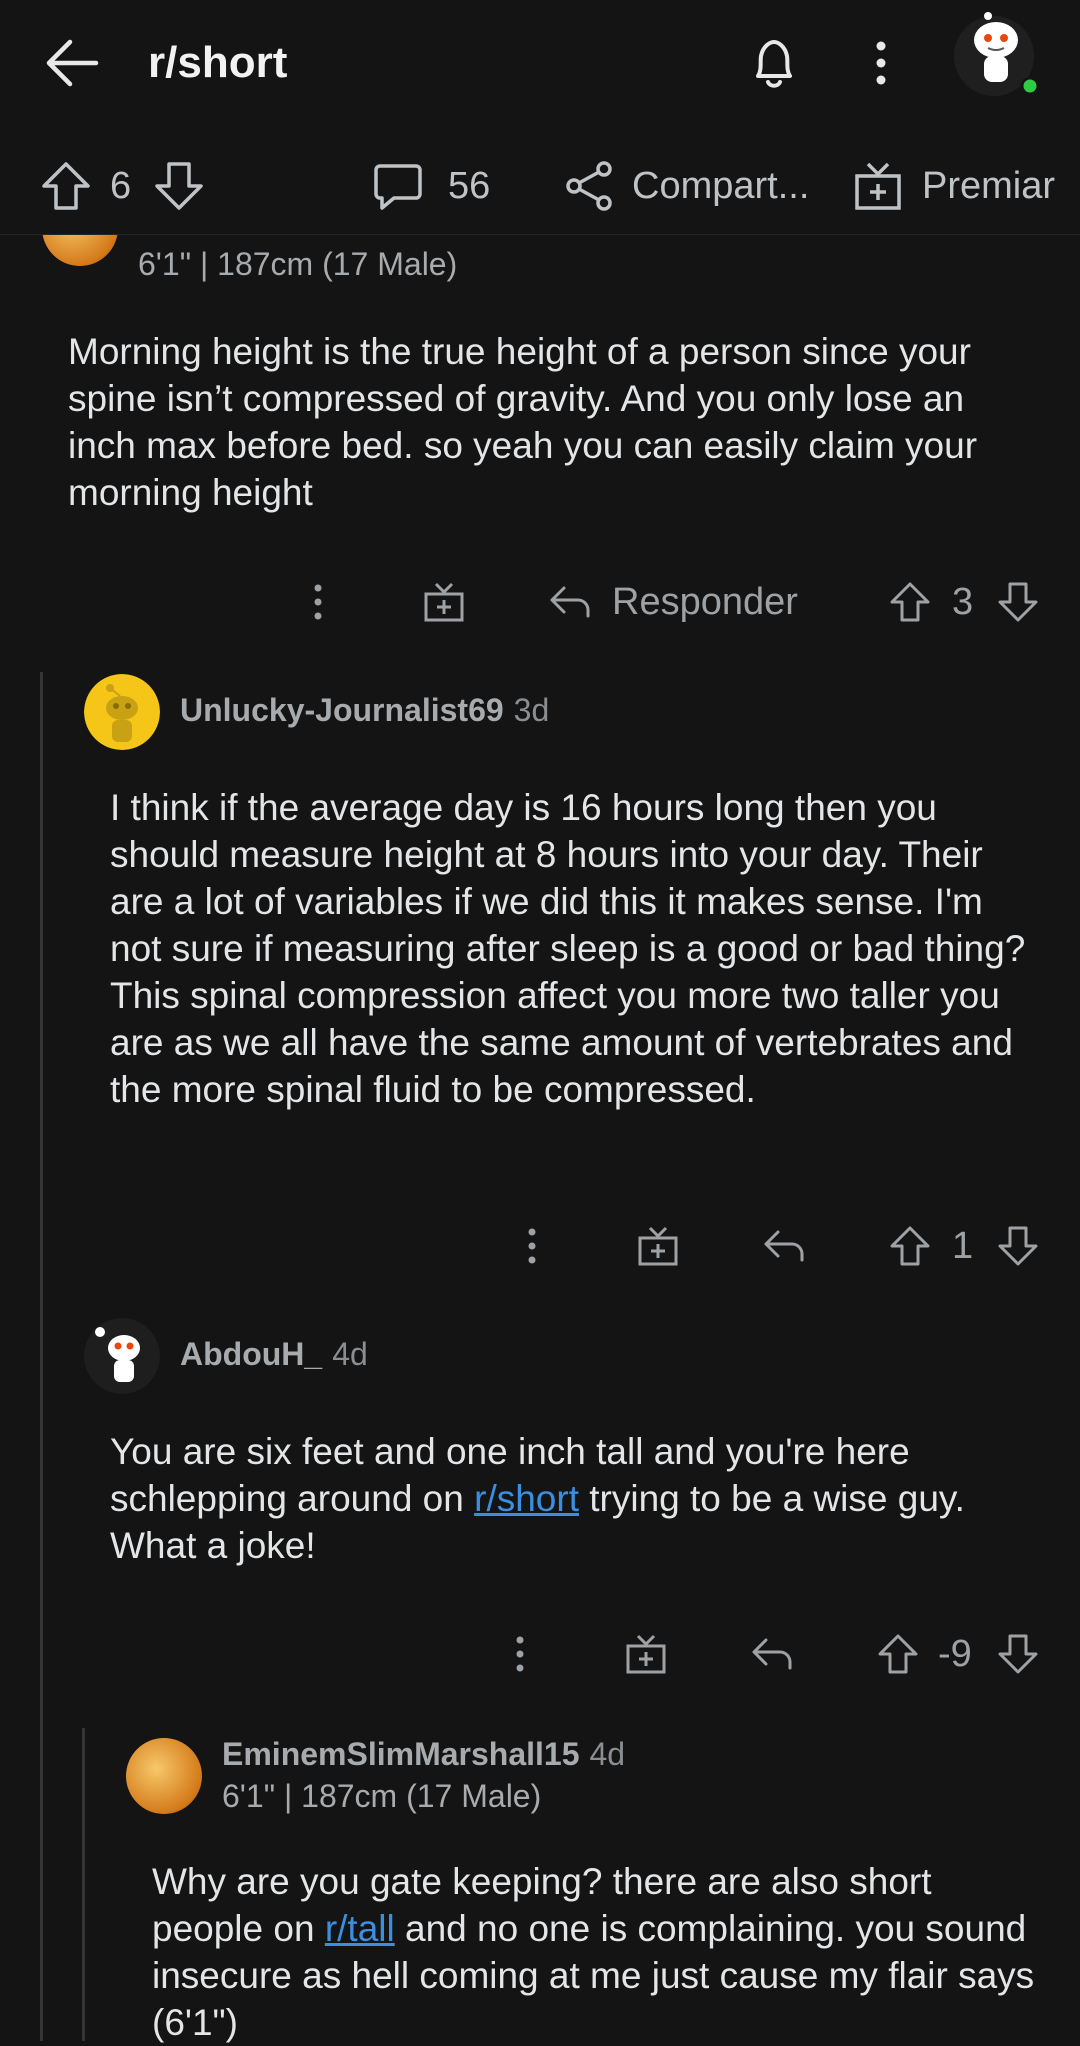 The width and height of the screenshot is (1080, 2046). What do you see at coordinates (342, 710) in the screenshot?
I see `comment-author: Unlucky-Journalist69` at bounding box center [342, 710].